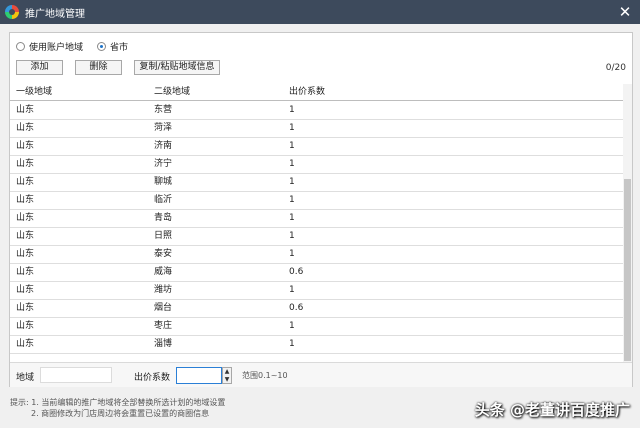  I want to click on table-scrollbar, so click(627, 223).